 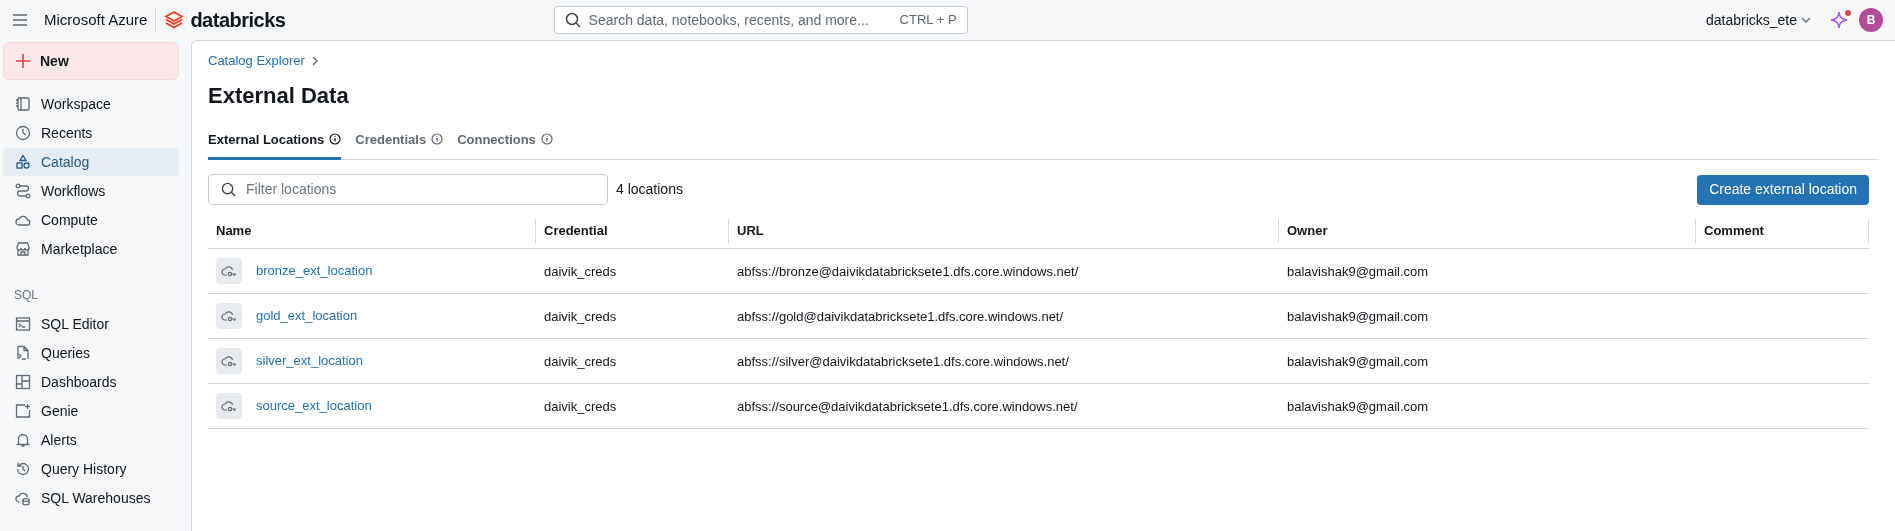 I want to click on location-link: source_ext_location, so click(x=314, y=406).